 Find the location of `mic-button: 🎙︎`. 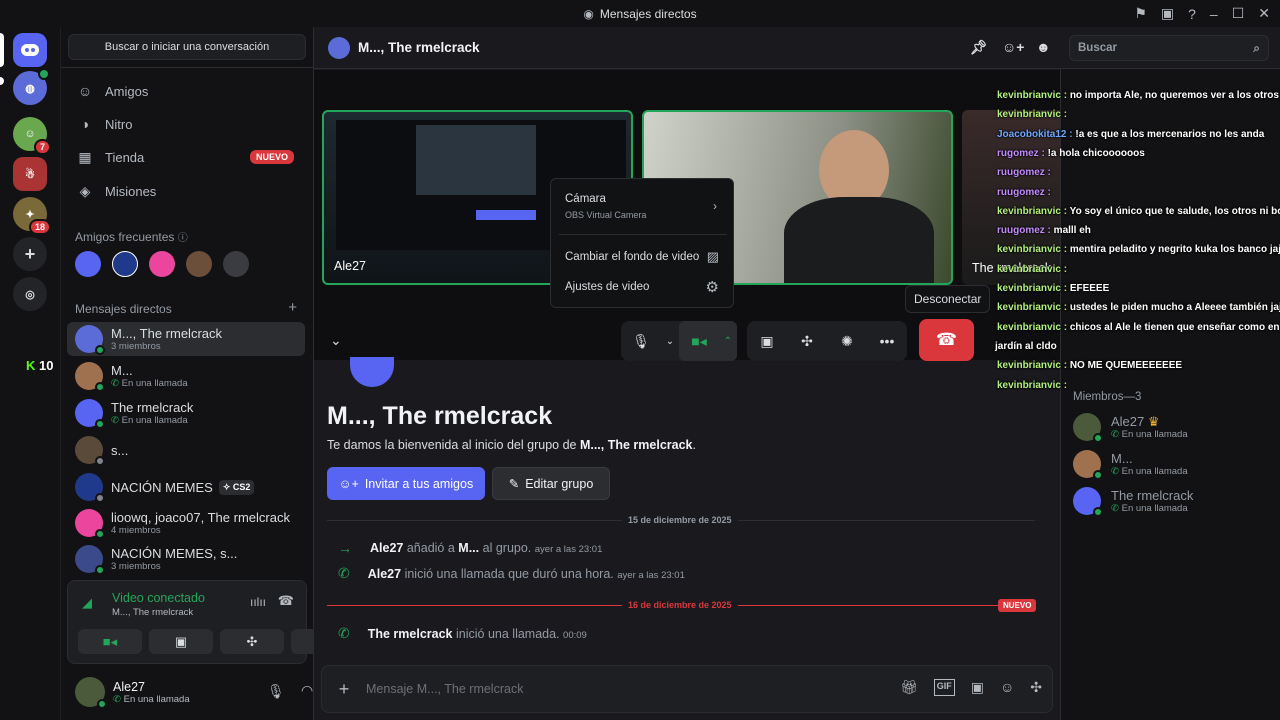

mic-button: 🎙︎ is located at coordinates (641, 341).